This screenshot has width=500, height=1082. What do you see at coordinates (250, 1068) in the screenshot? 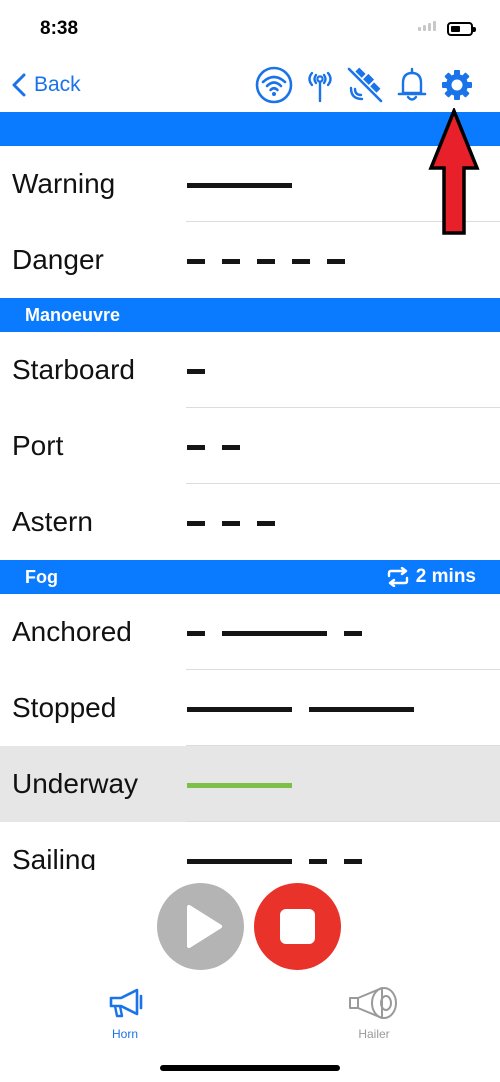
I see `home-indicator` at bounding box center [250, 1068].